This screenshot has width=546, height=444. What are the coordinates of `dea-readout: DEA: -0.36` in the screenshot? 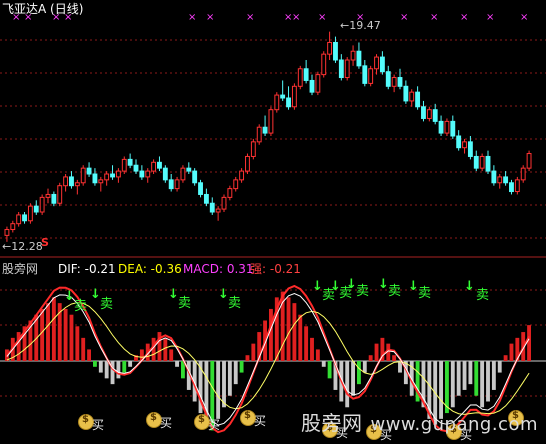 It's located at (150, 269).